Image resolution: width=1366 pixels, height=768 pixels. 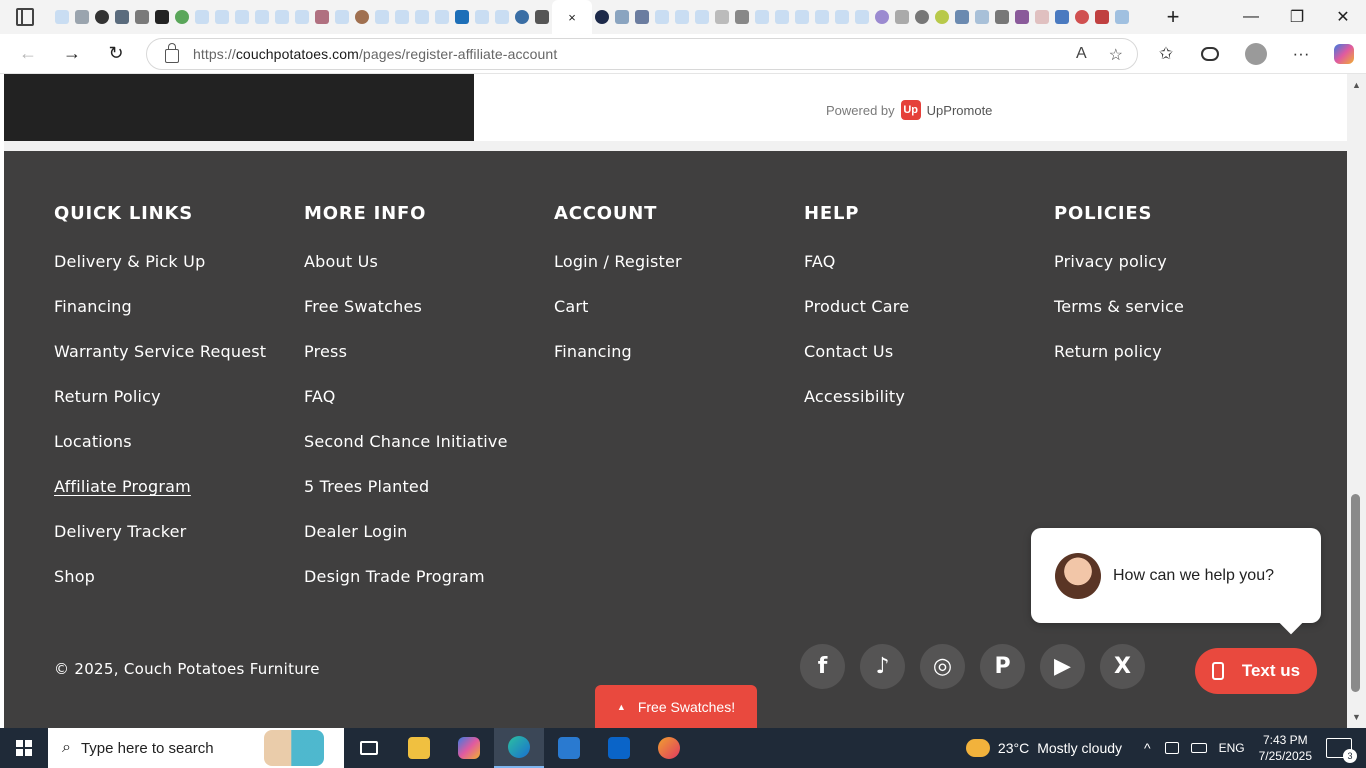 I want to click on firefox-icon, so click(x=669, y=748).